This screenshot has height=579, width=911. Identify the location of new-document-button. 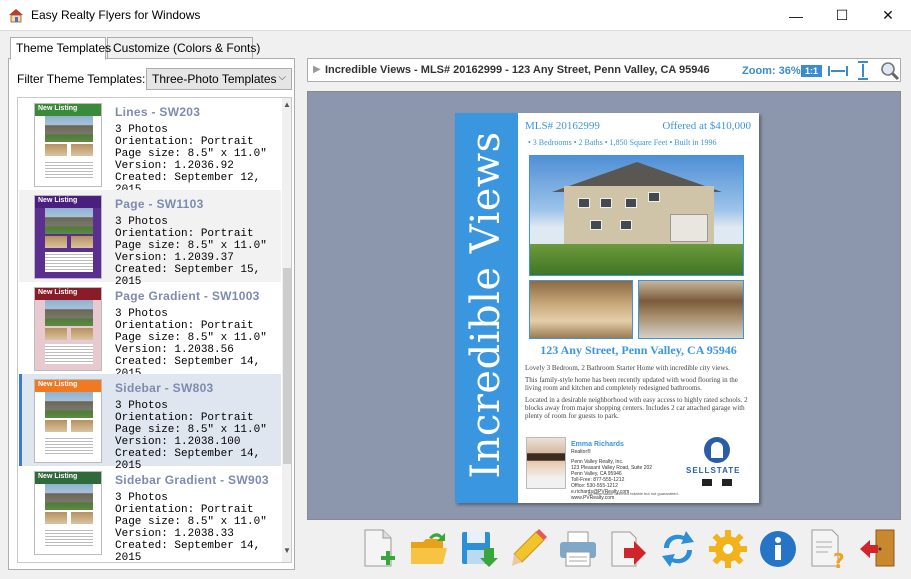
(379, 549).